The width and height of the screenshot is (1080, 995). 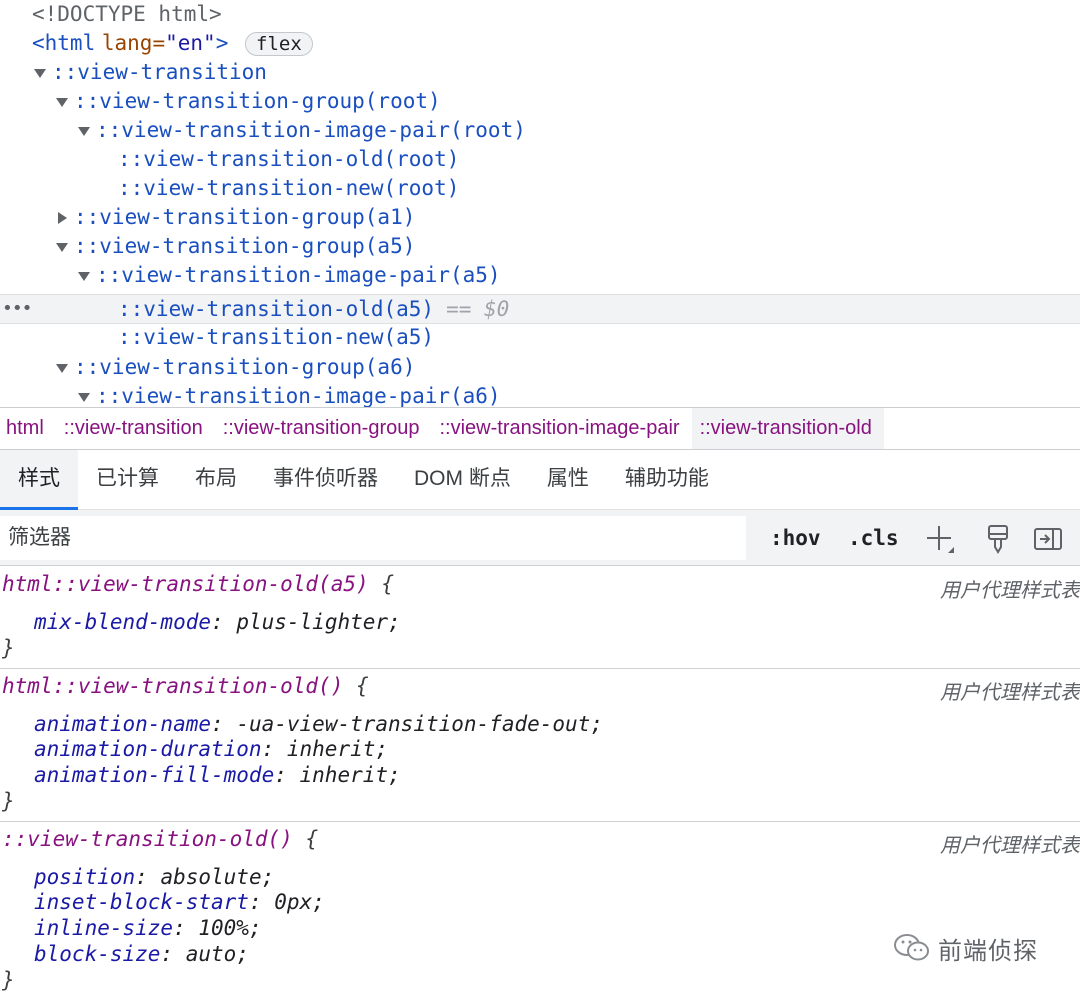 What do you see at coordinates (39, 479) in the screenshot?
I see `tab-styles: 样式` at bounding box center [39, 479].